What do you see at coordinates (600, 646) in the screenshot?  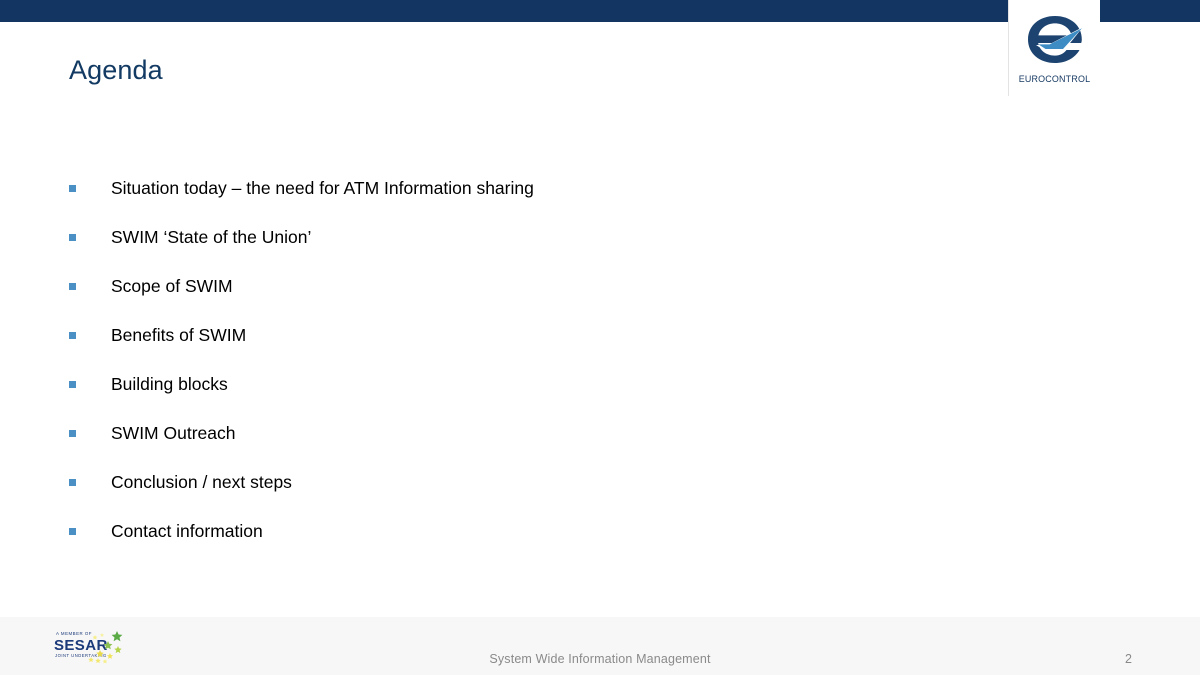 I see `footer-band` at bounding box center [600, 646].